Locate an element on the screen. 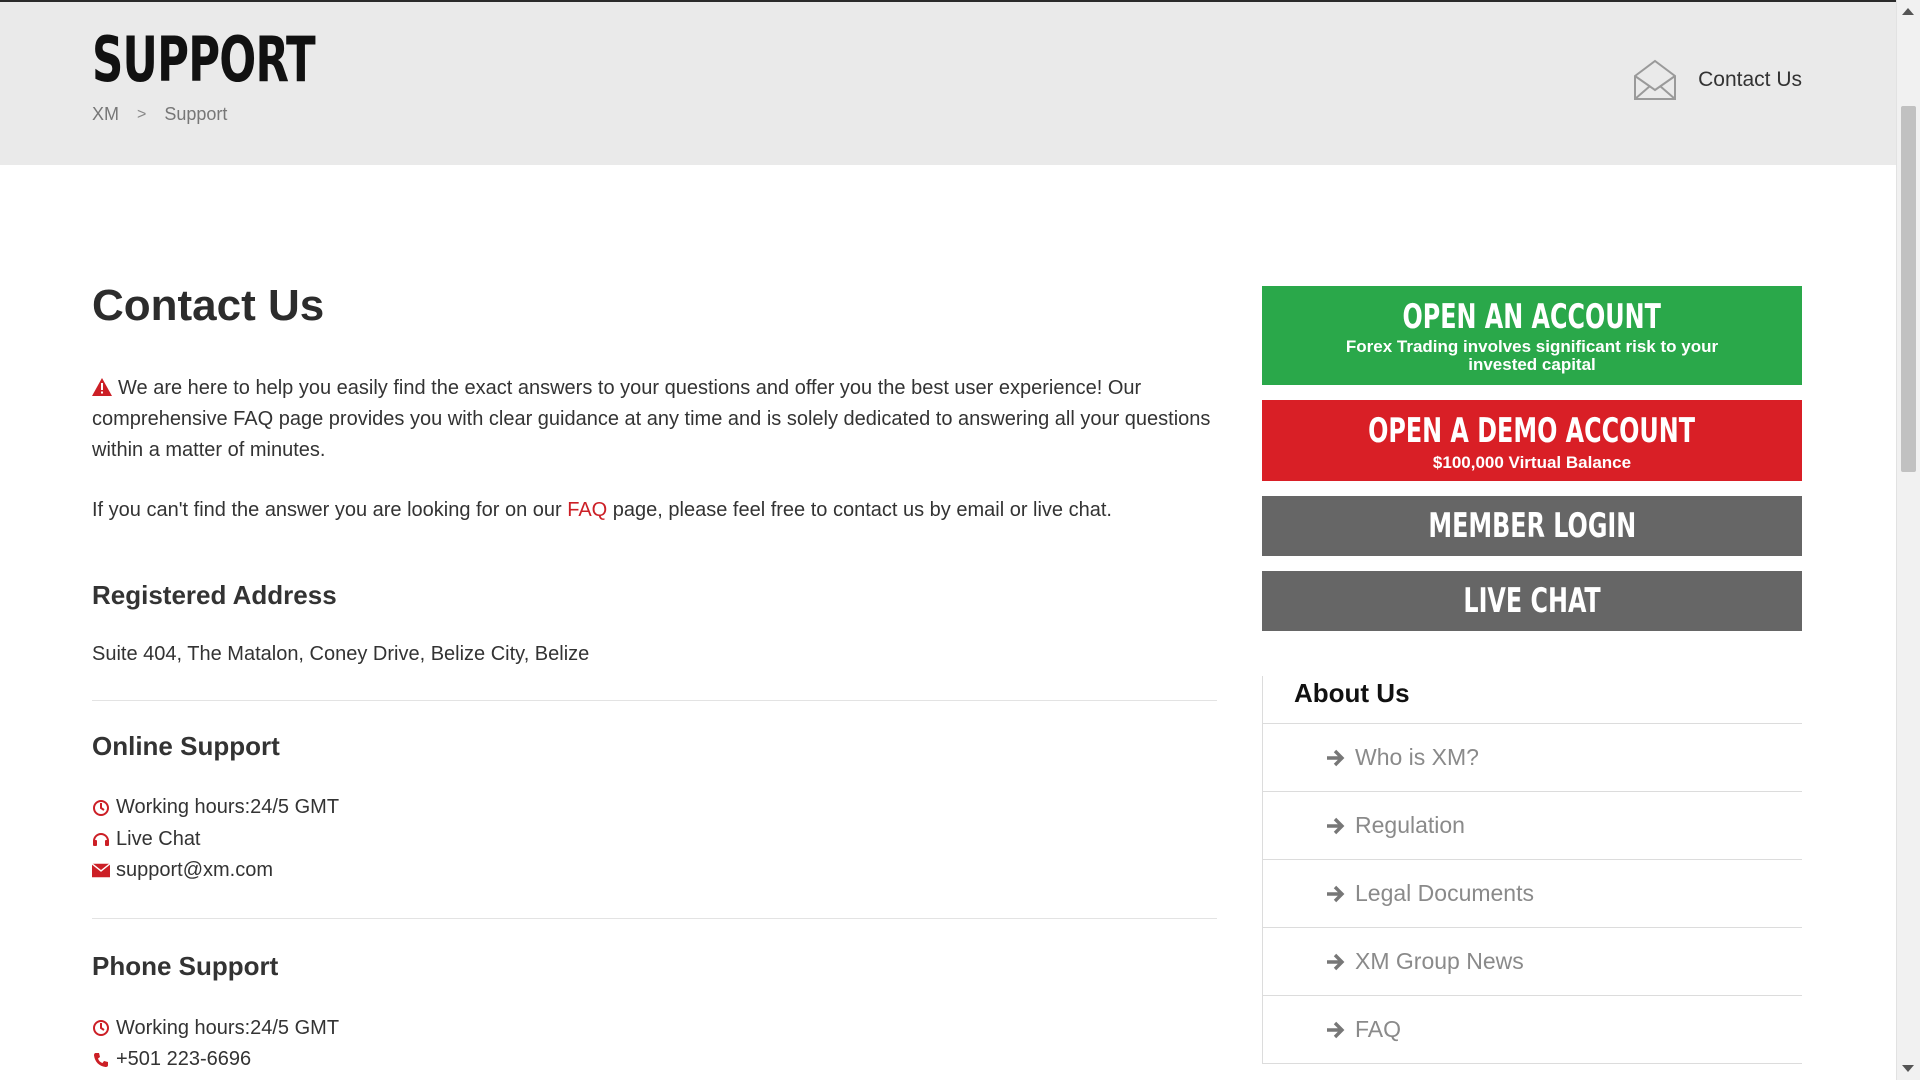 This screenshot has height=1080, width=1920. mail-outline-icon is located at coordinates (1655, 79).